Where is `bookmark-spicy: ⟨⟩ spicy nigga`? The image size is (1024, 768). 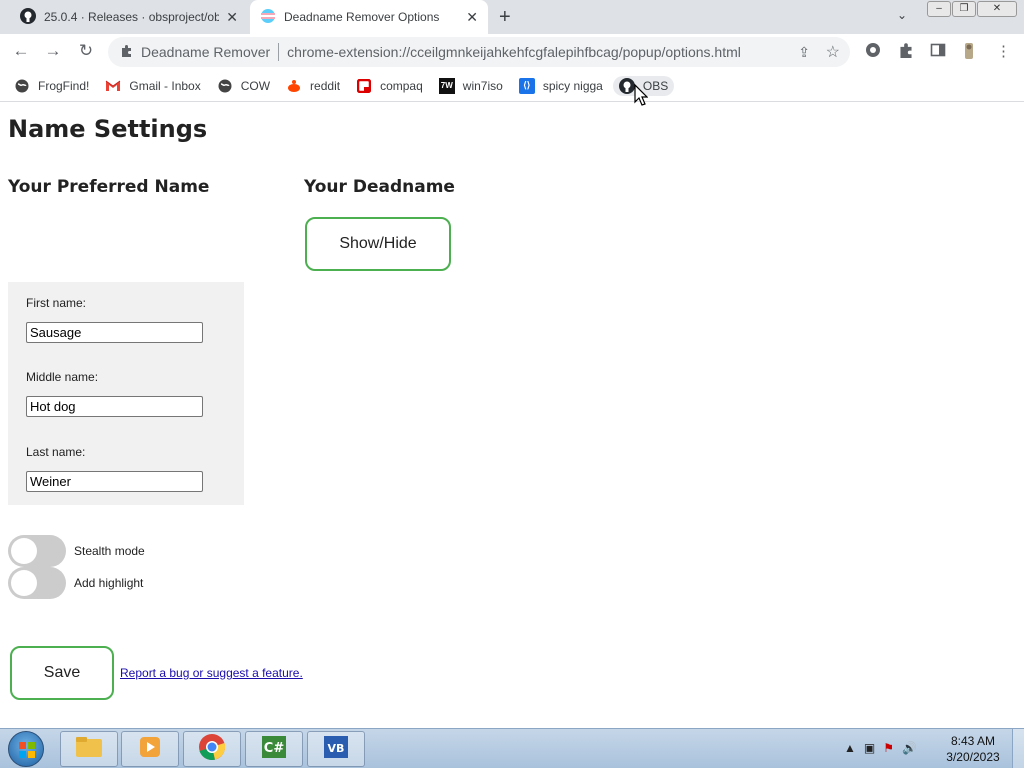 bookmark-spicy: ⟨⟩ spicy nigga is located at coordinates (560, 85).